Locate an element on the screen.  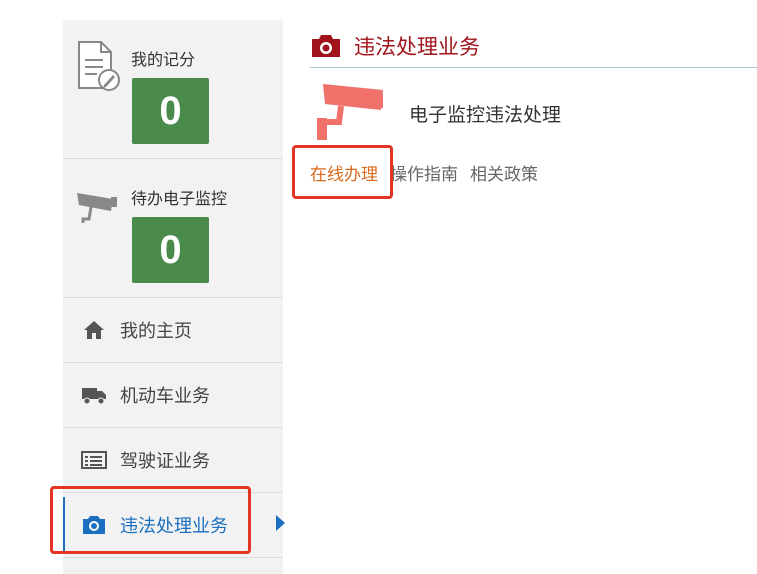
active-indicator-arrow is located at coordinates (280, 523).